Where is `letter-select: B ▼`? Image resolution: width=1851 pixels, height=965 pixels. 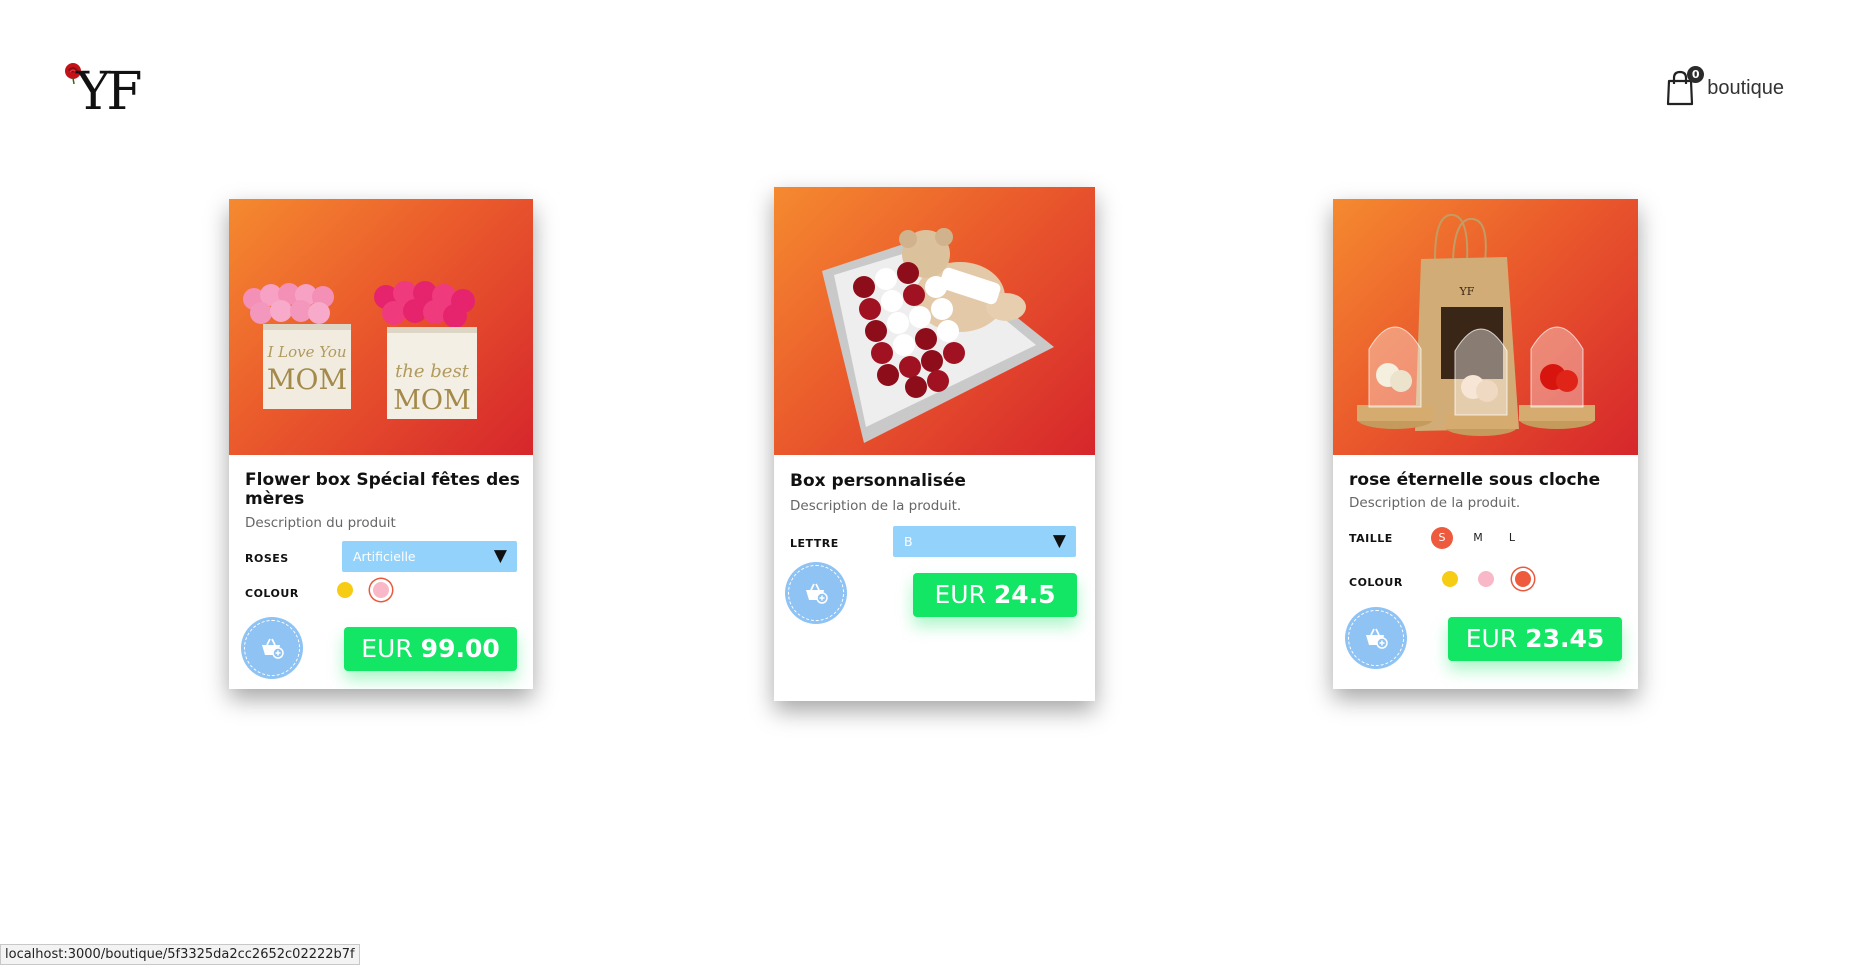 letter-select: B ▼ is located at coordinates (984, 541).